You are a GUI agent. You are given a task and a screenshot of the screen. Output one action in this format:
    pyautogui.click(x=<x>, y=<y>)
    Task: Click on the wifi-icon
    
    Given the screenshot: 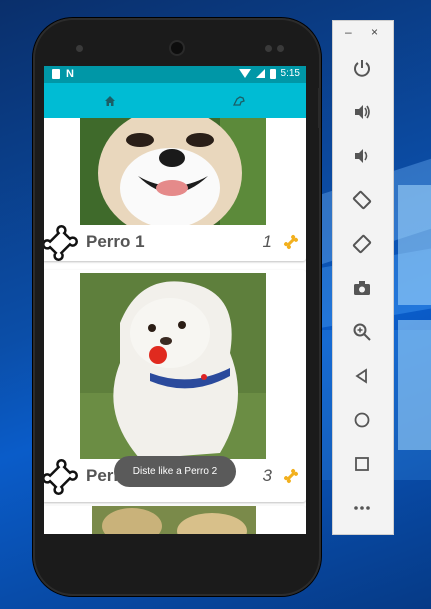 What is the action you would take?
    pyautogui.click(x=244, y=73)
    